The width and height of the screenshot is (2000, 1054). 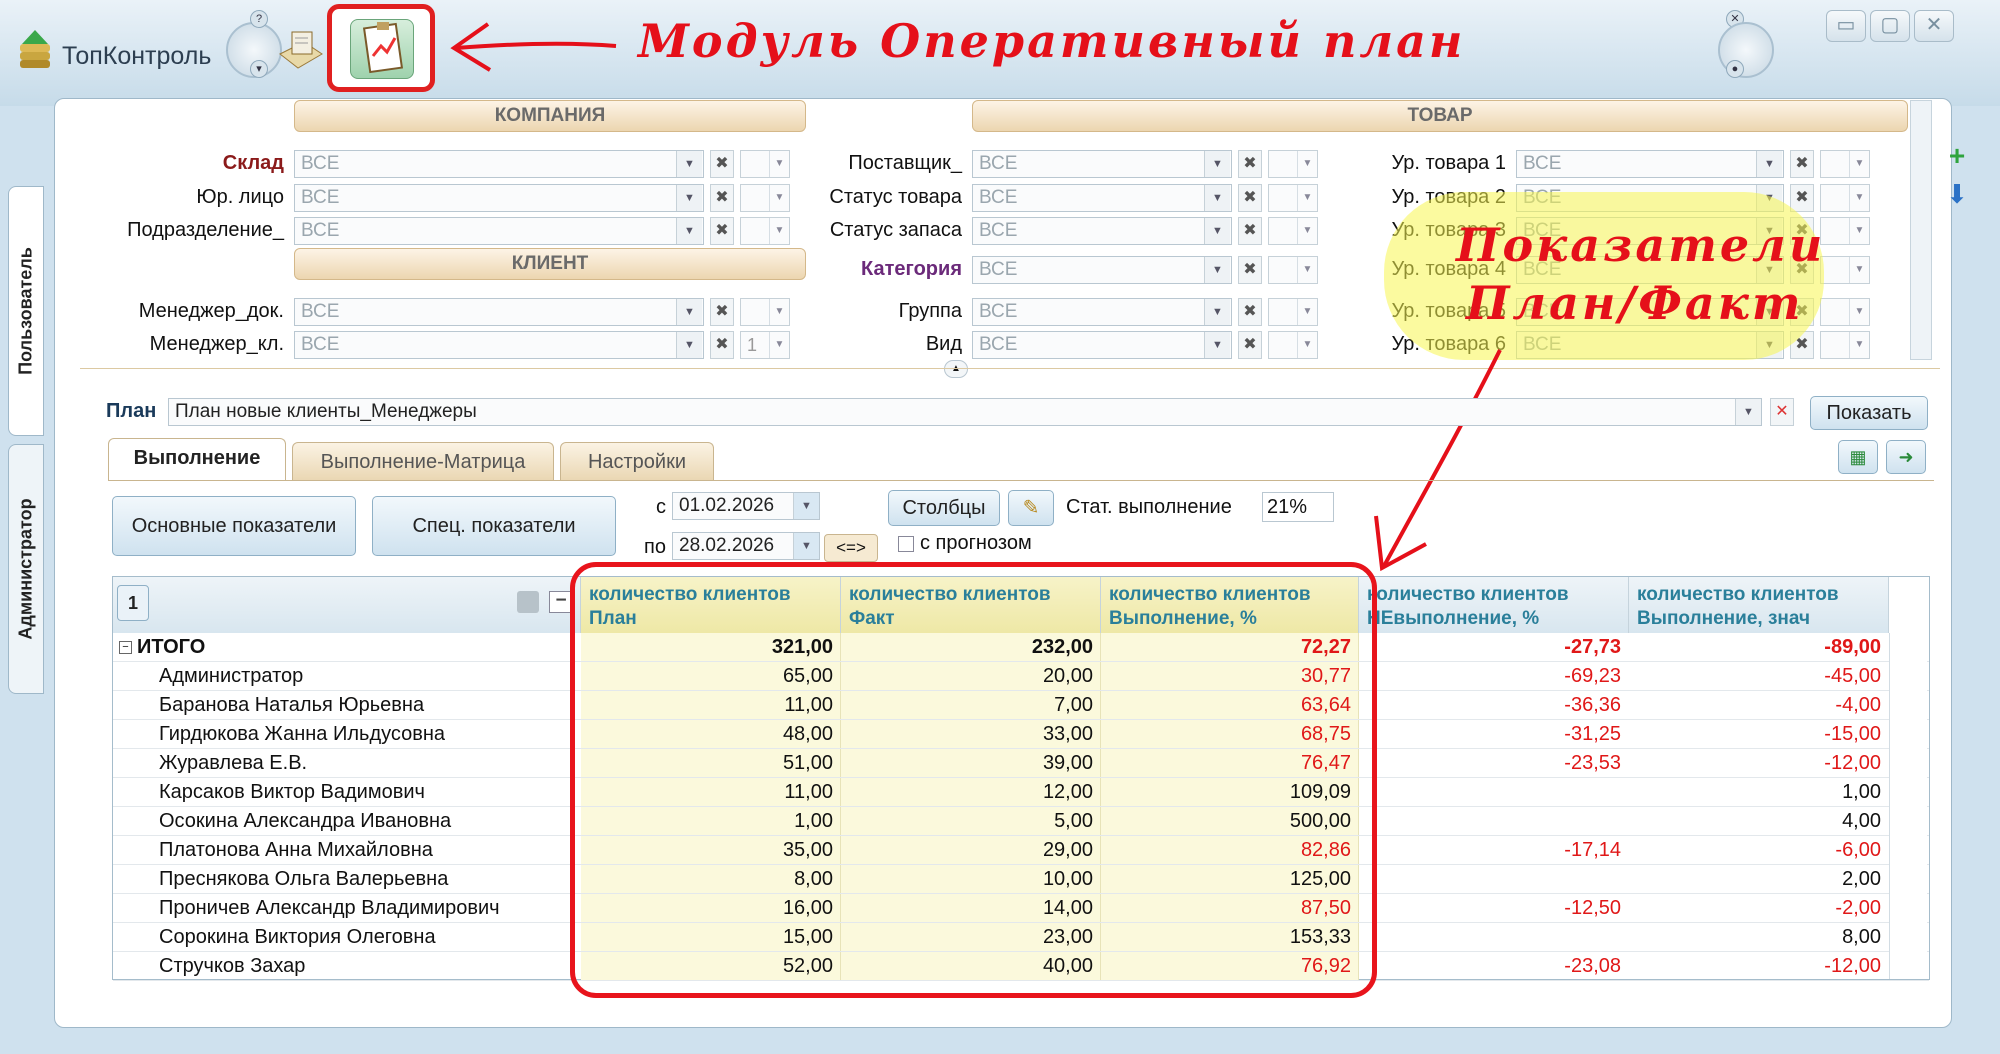 What do you see at coordinates (1494, 605) in the screenshot?
I see `column-header: количество клиентов НЕвыполнение, %` at bounding box center [1494, 605].